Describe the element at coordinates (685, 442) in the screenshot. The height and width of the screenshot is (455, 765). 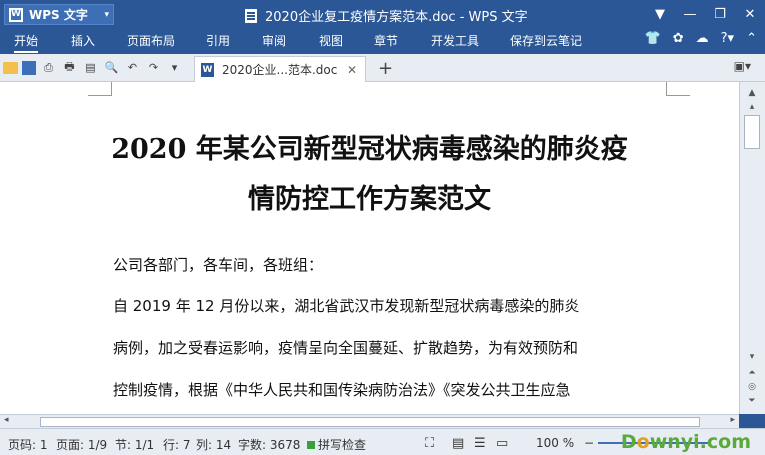
I see `downyi-watermark: Downyi.com` at that location.